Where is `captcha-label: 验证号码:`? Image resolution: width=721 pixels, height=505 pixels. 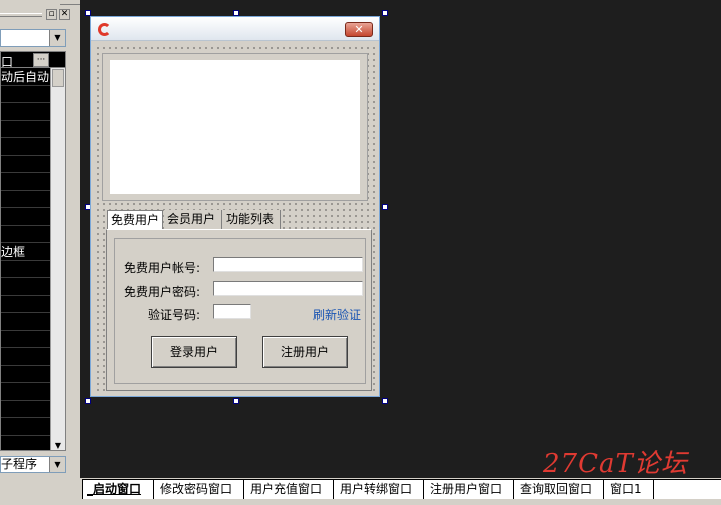
captcha-label: 验证号码: is located at coordinates (174, 315).